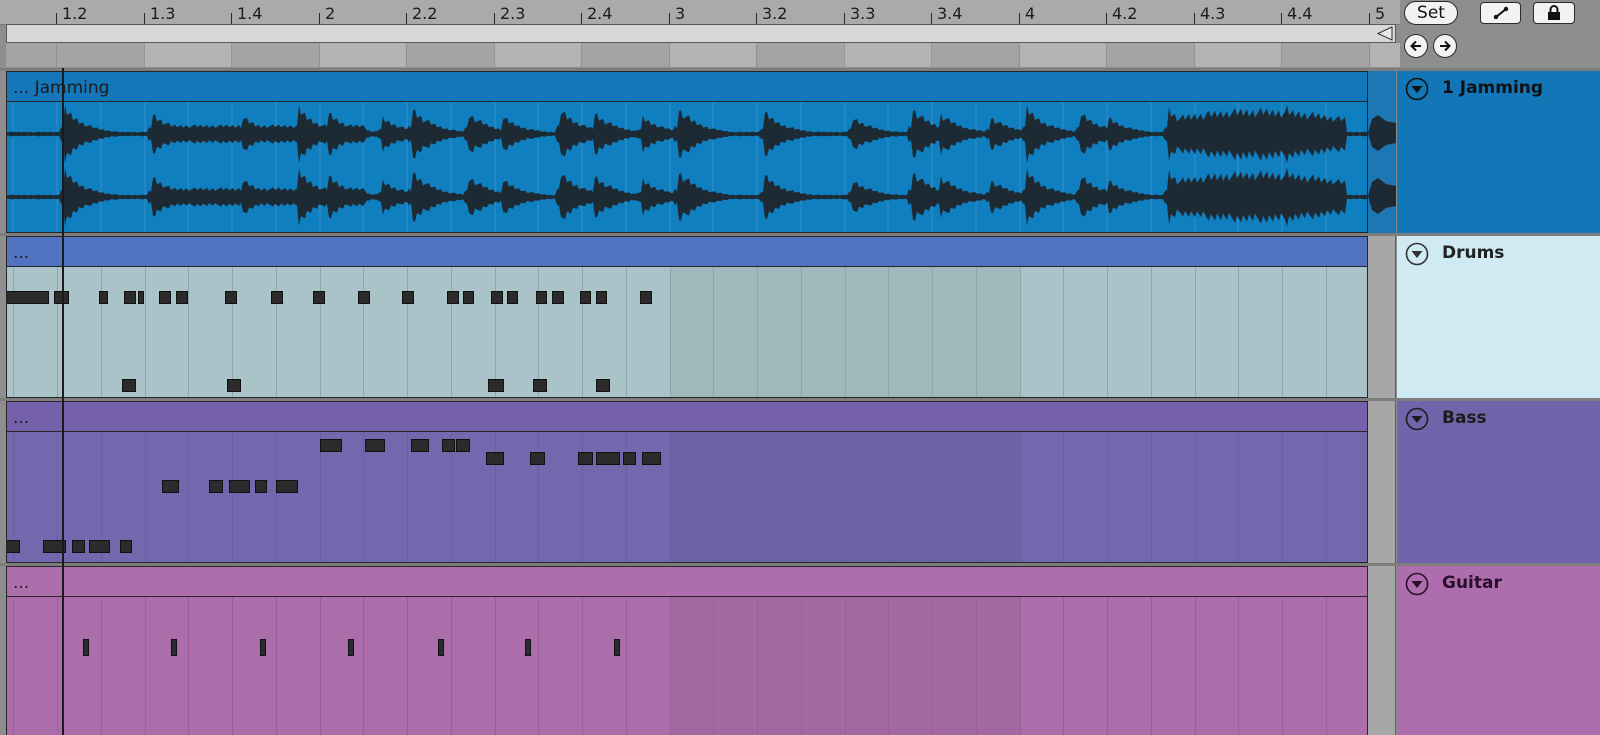 The height and width of the screenshot is (735, 1600). Describe the element at coordinates (1500, 13) in the screenshot. I see `draw-mode-button` at that location.